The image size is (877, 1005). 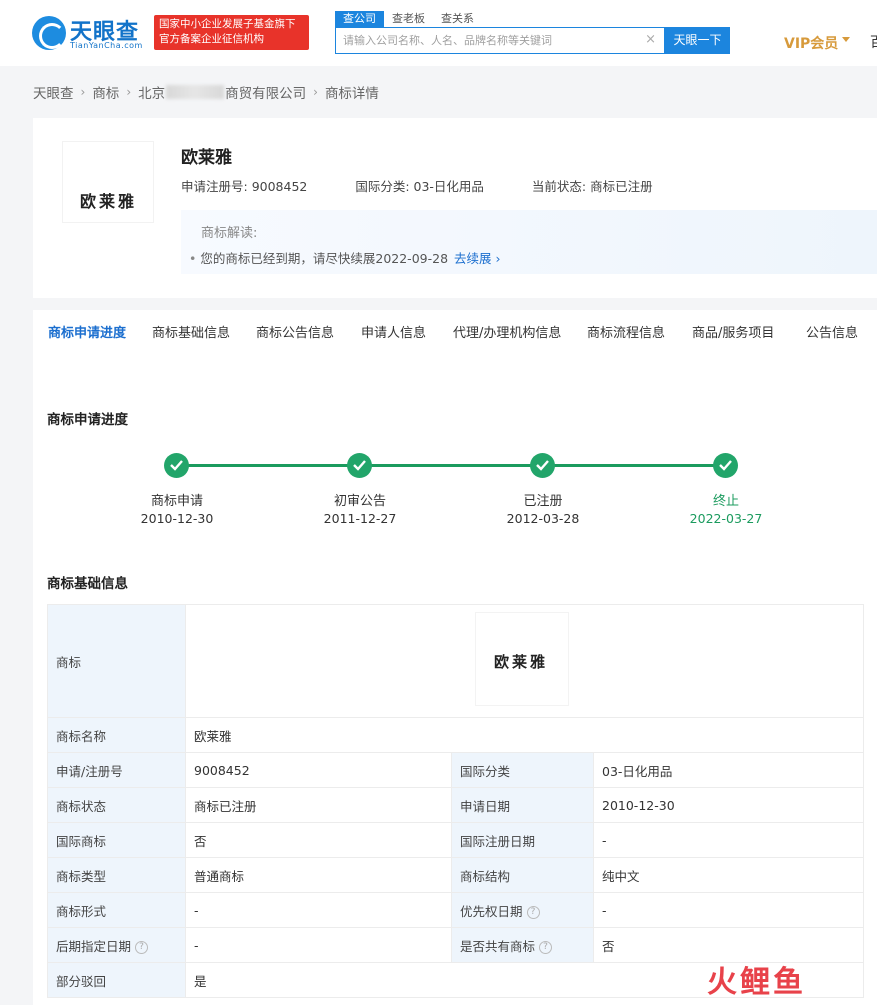 What do you see at coordinates (697, 40) in the screenshot?
I see `search-button: 天眼一下` at bounding box center [697, 40].